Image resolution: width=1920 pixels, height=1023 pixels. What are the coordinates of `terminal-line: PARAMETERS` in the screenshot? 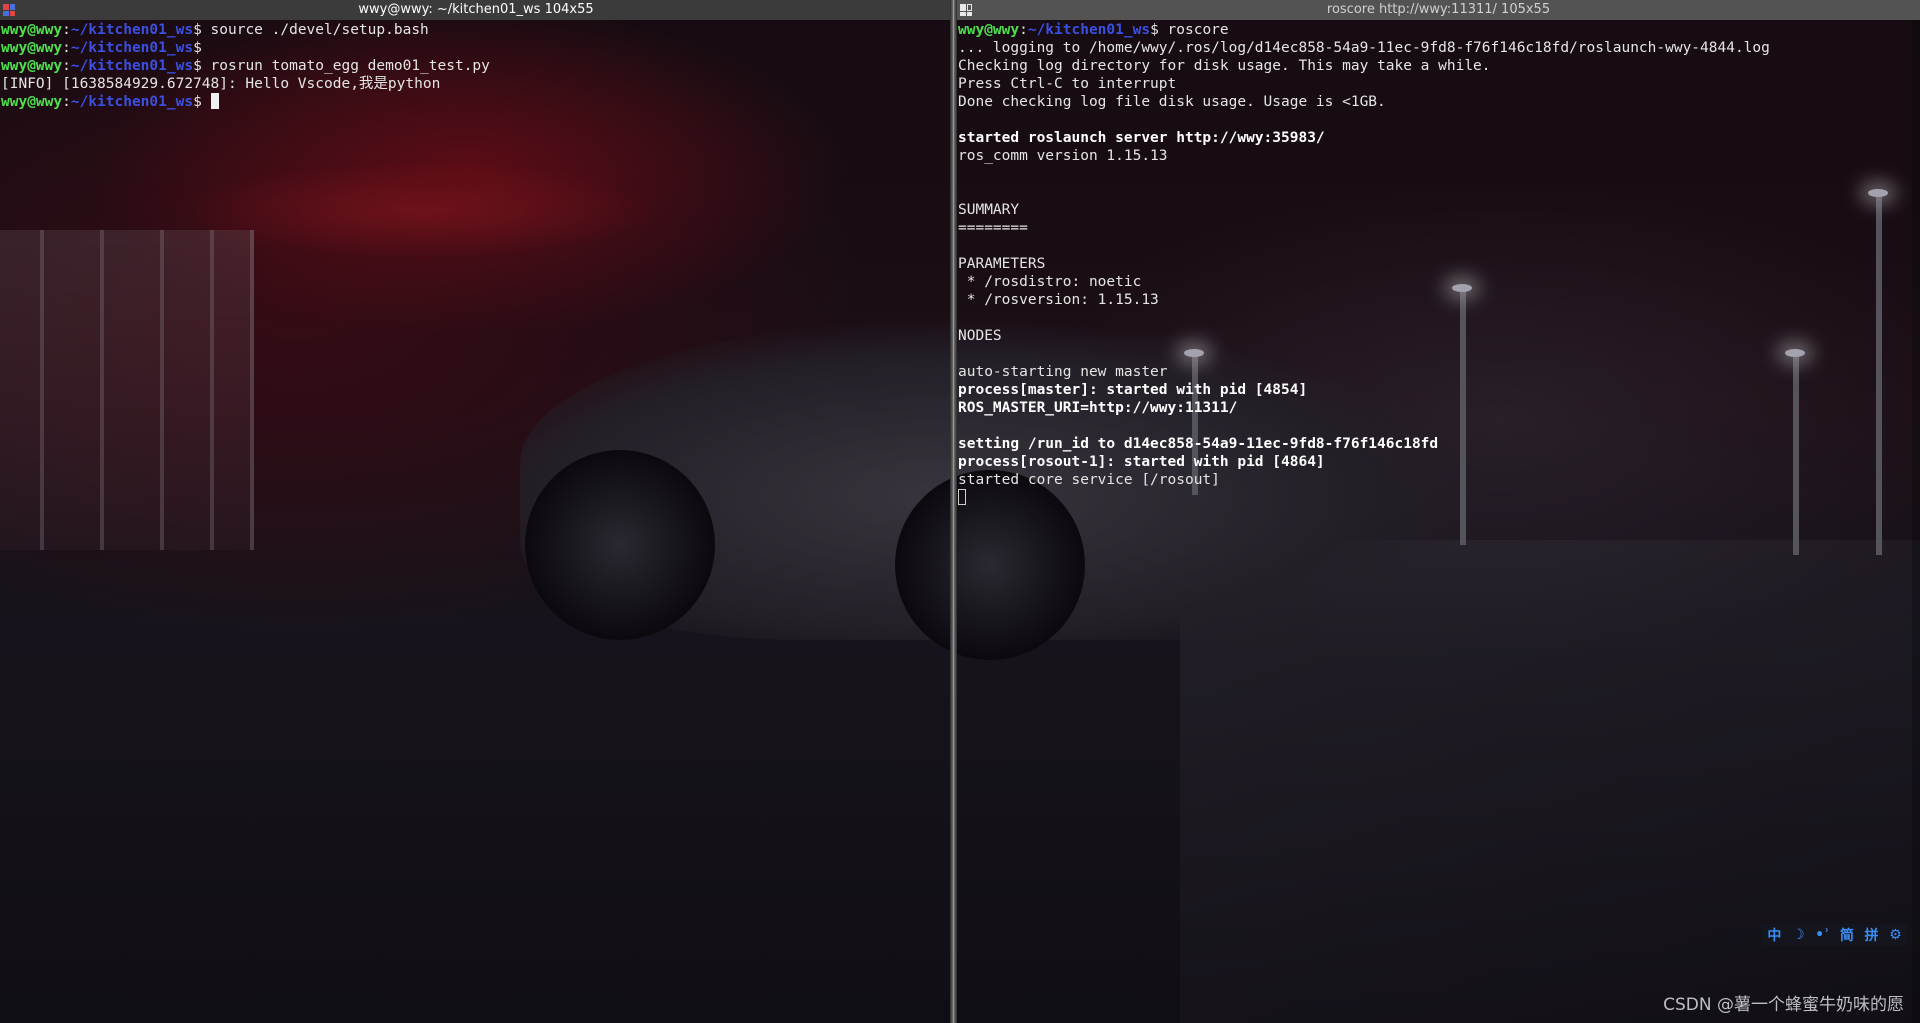 It's located at (1439, 264).